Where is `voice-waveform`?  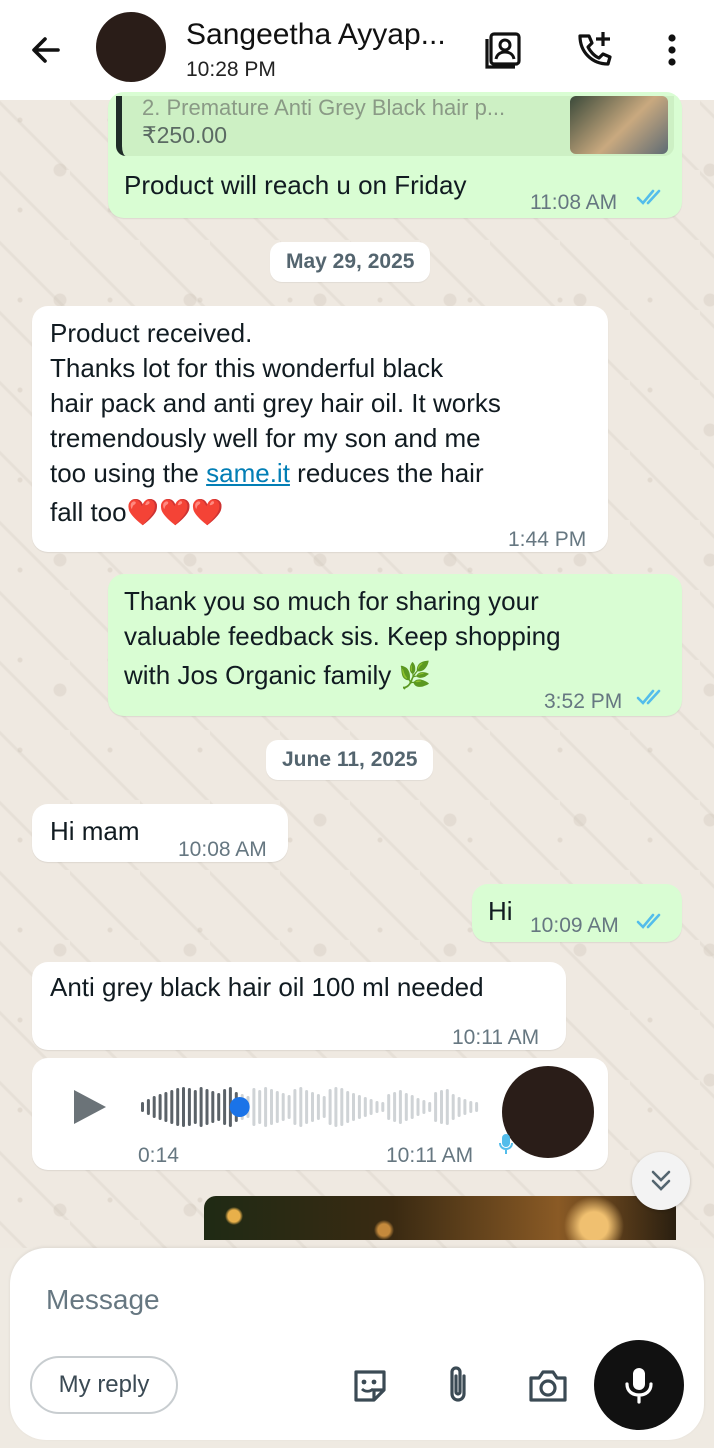 voice-waveform is located at coordinates (310, 1107).